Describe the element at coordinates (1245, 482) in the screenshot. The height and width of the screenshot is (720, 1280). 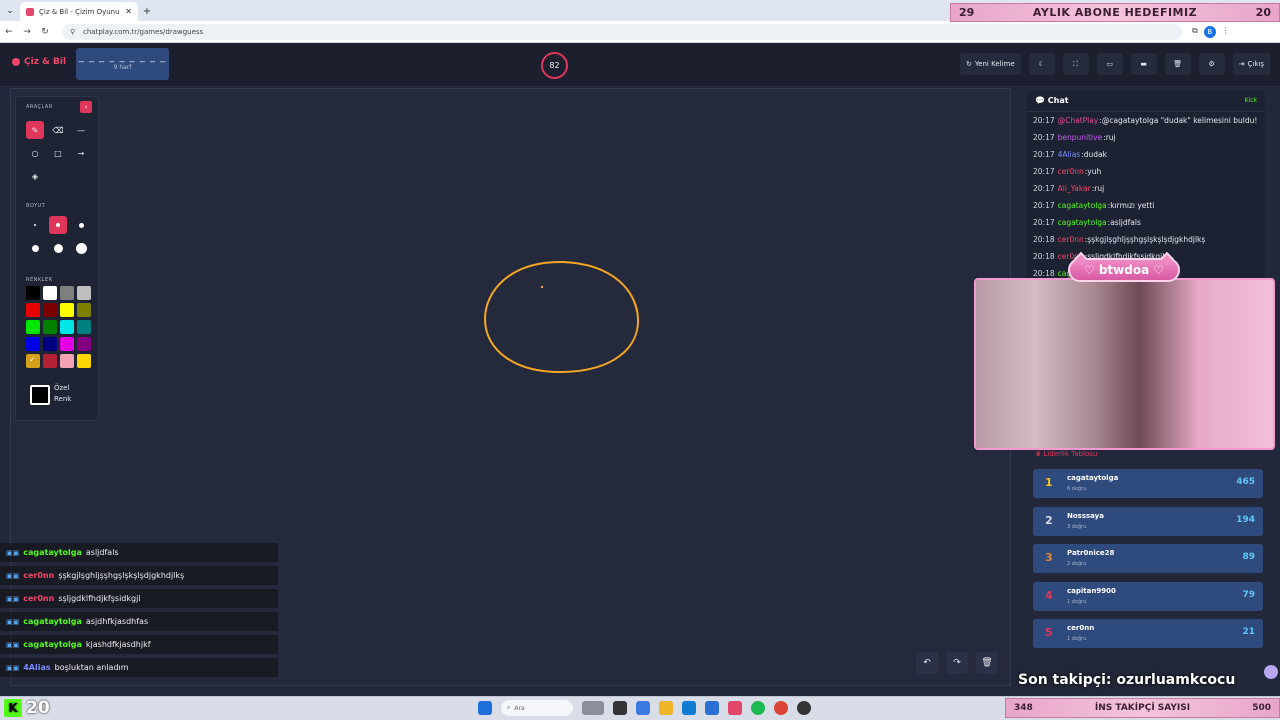
I see `leaderboard-score: 465` at that location.